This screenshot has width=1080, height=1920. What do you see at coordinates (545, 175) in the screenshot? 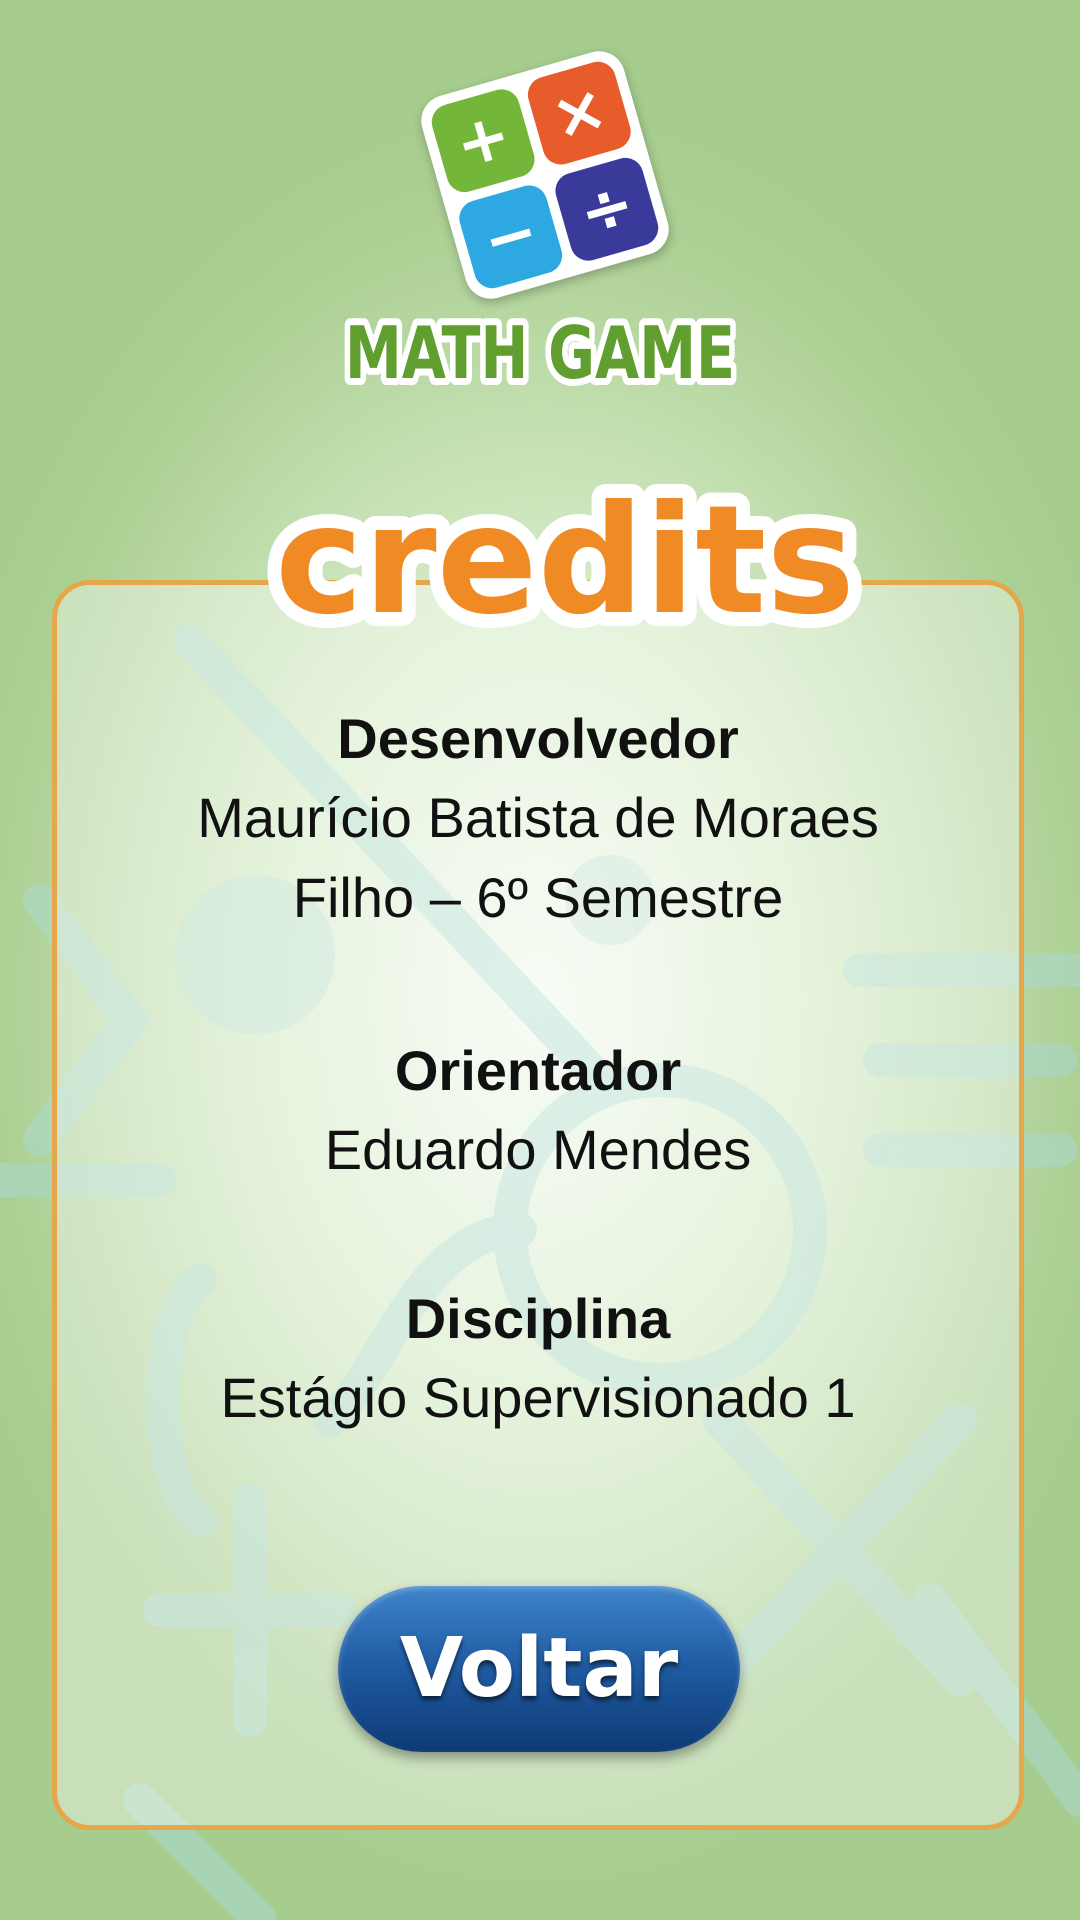
I see `operations-tiles: + × − ÷` at bounding box center [545, 175].